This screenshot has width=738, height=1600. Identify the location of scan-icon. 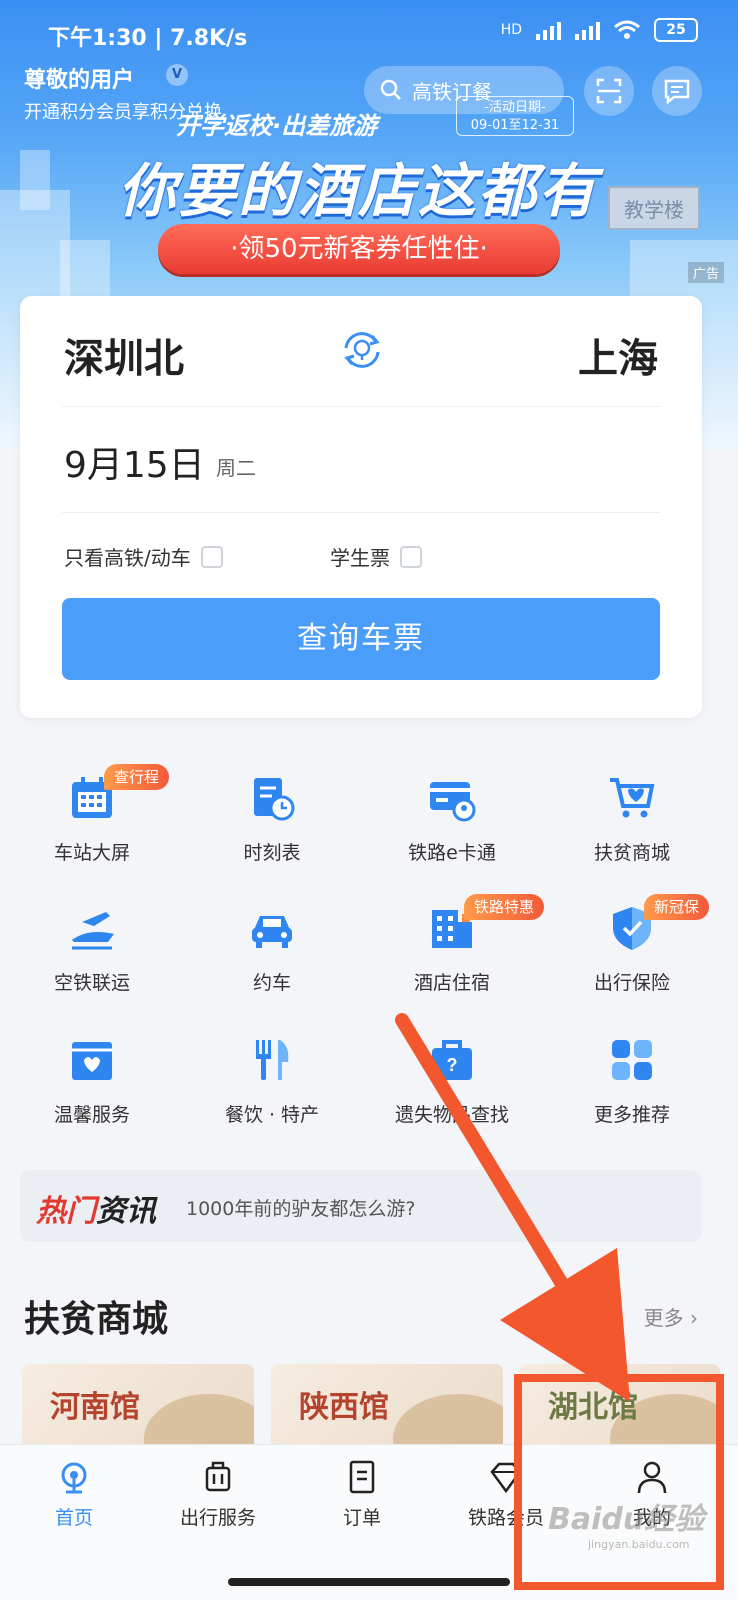
(609, 91).